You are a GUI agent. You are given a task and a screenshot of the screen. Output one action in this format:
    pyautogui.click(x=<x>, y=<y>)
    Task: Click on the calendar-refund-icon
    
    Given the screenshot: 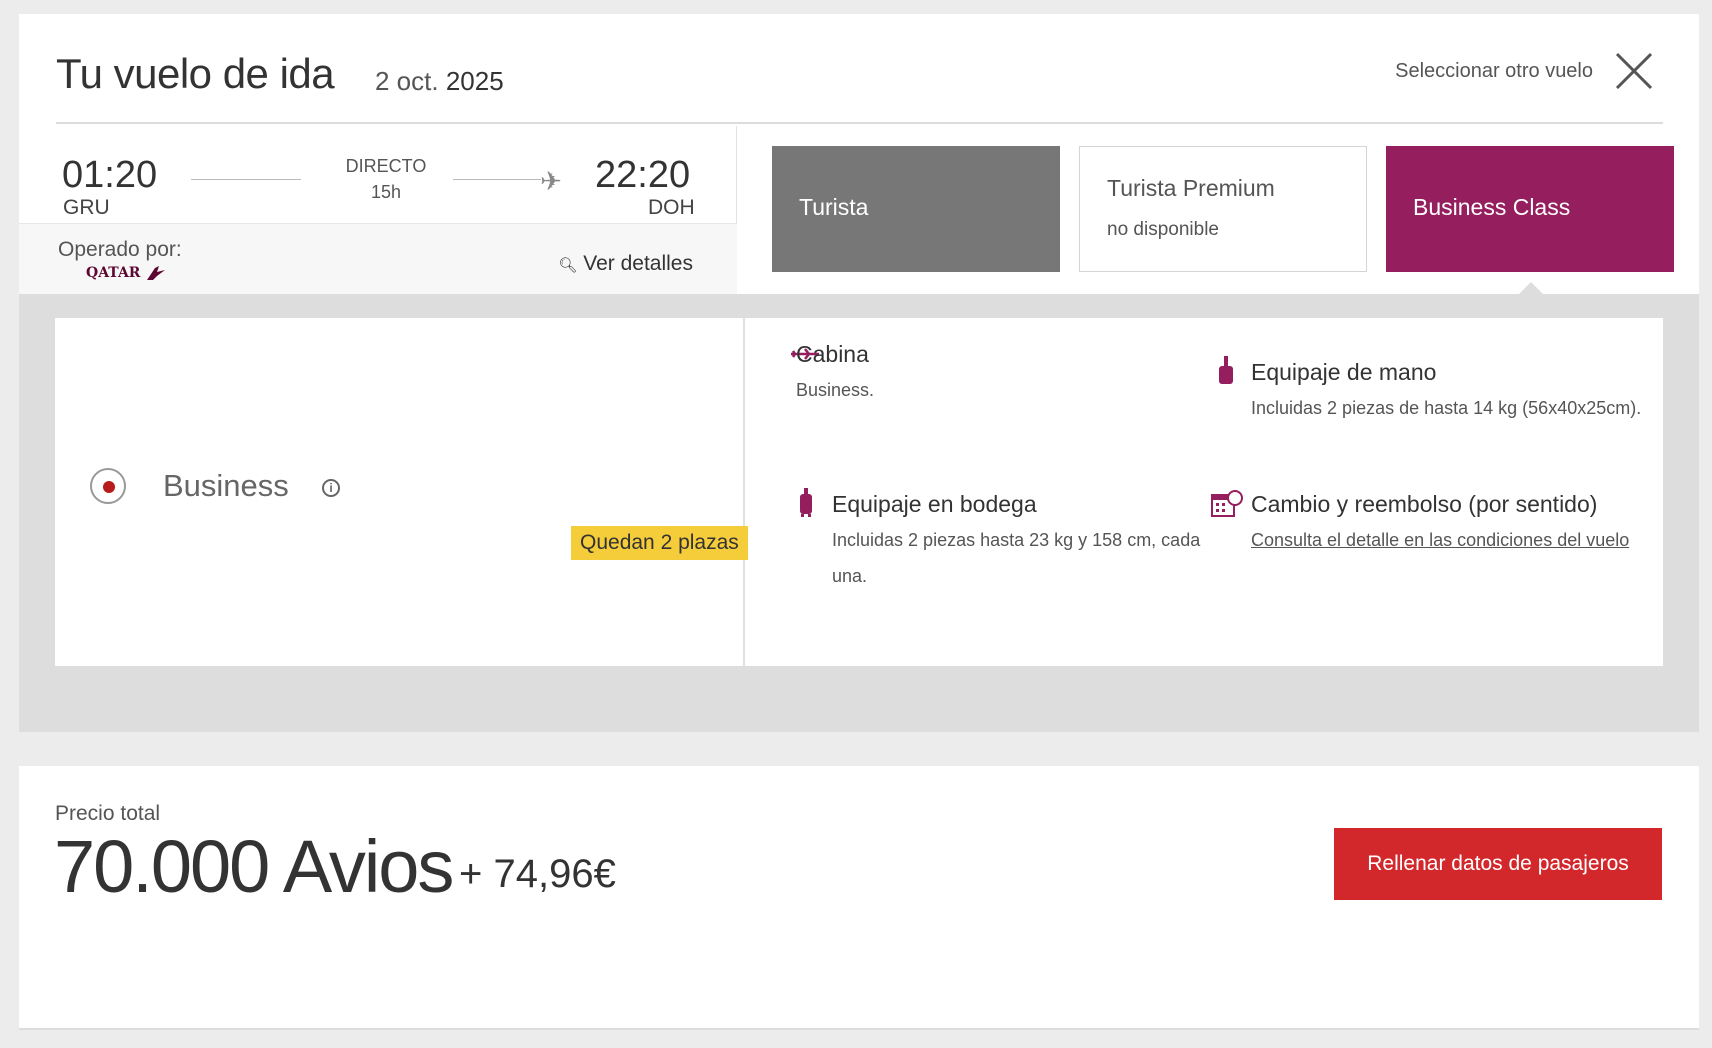 What is the action you would take?
    pyautogui.click(x=1227, y=503)
    